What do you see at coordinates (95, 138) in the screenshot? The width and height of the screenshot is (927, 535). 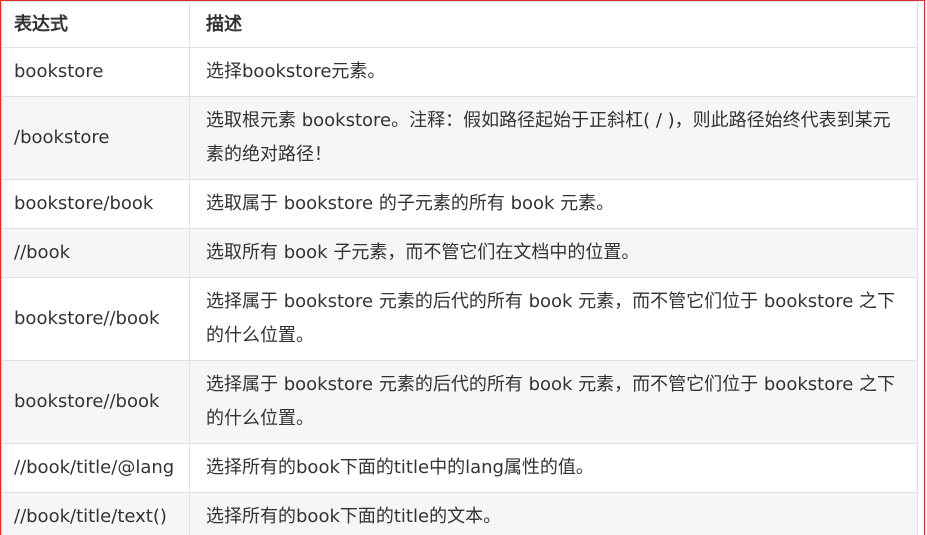 I see `expression-cell: /bookstore` at bounding box center [95, 138].